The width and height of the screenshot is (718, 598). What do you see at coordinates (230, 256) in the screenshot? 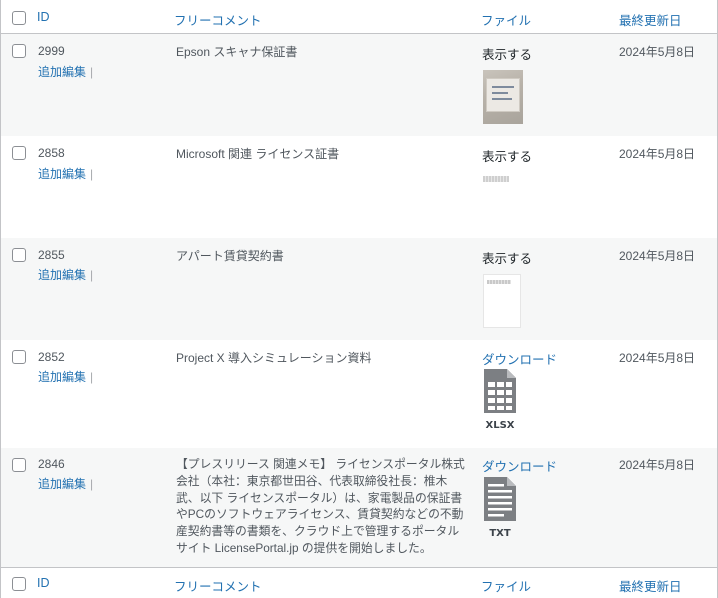
I see `row-comment: アパート賃貸契約書` at bounding box center [230, 256].